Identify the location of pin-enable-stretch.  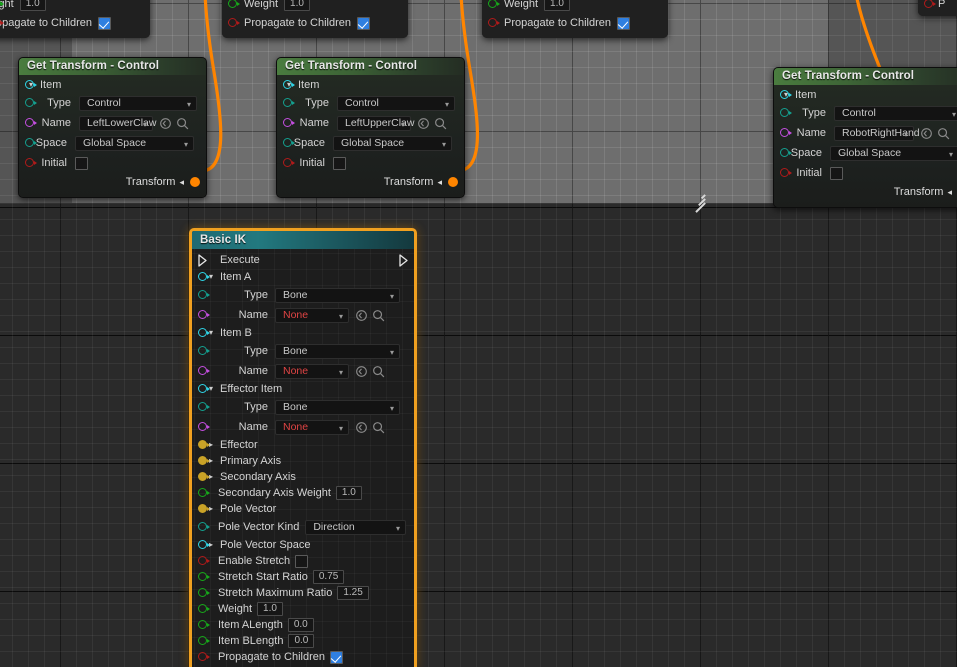
(204, 561).